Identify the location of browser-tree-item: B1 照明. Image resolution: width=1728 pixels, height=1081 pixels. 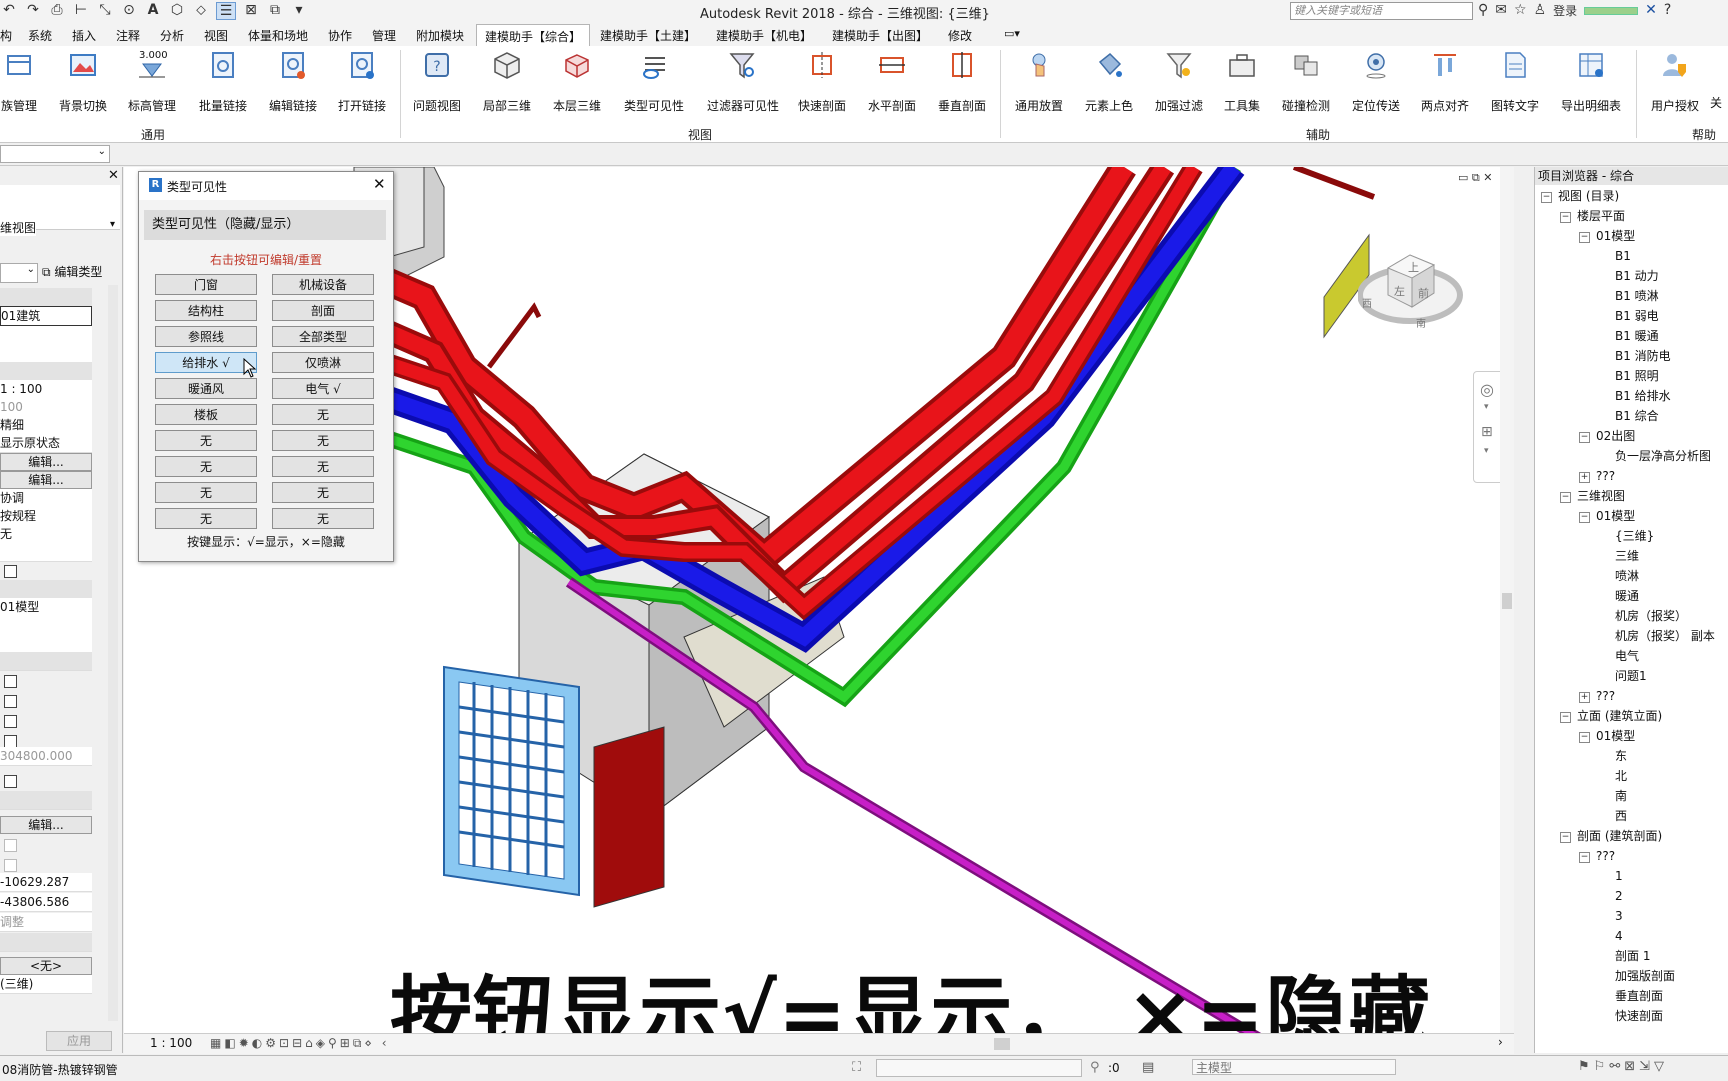
(1628, 376).